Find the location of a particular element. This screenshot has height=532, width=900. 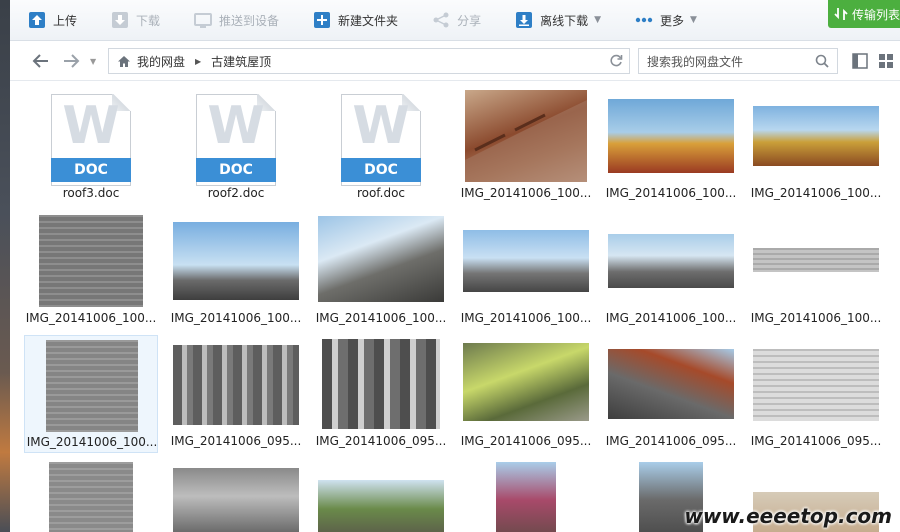

new-folder-button: 新建文件夹 is located at coordinates (355, 20).